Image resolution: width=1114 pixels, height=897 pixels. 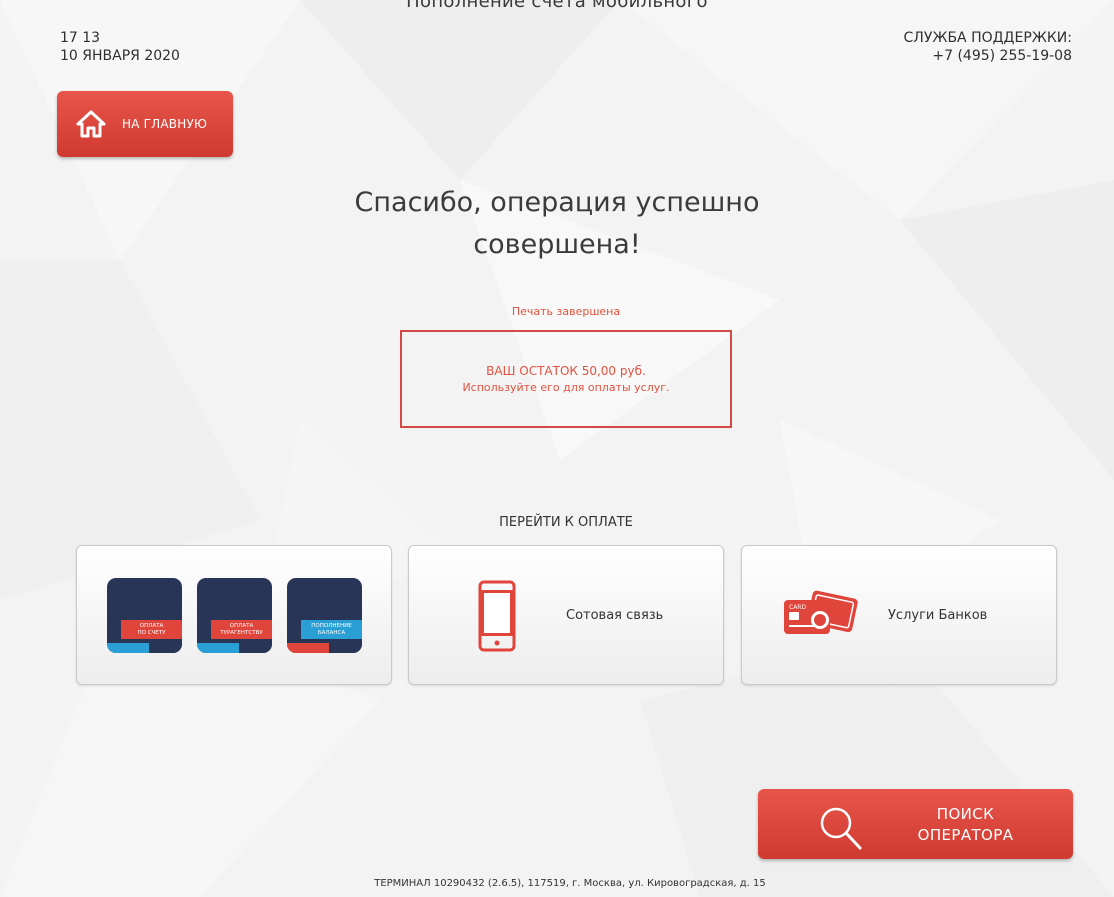 I want to click on top-cropped-title: Пополнение счета мобильного, so click(x=557, y=6).